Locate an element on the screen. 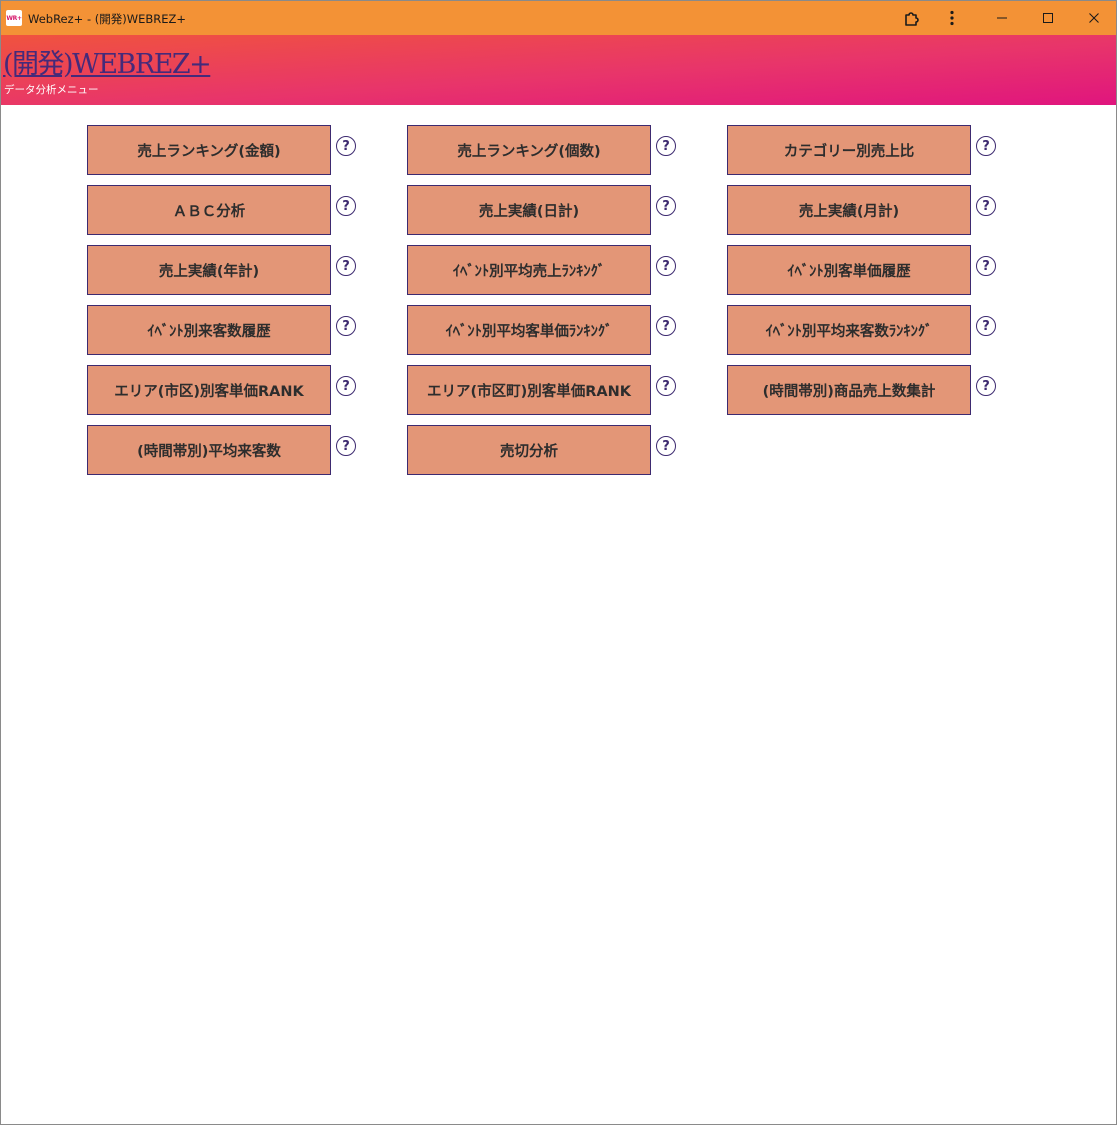 The height and width of the screenshot is (1125, 1117). page-subtitle: データ分析メニュー is located at coordinates (51, 90).